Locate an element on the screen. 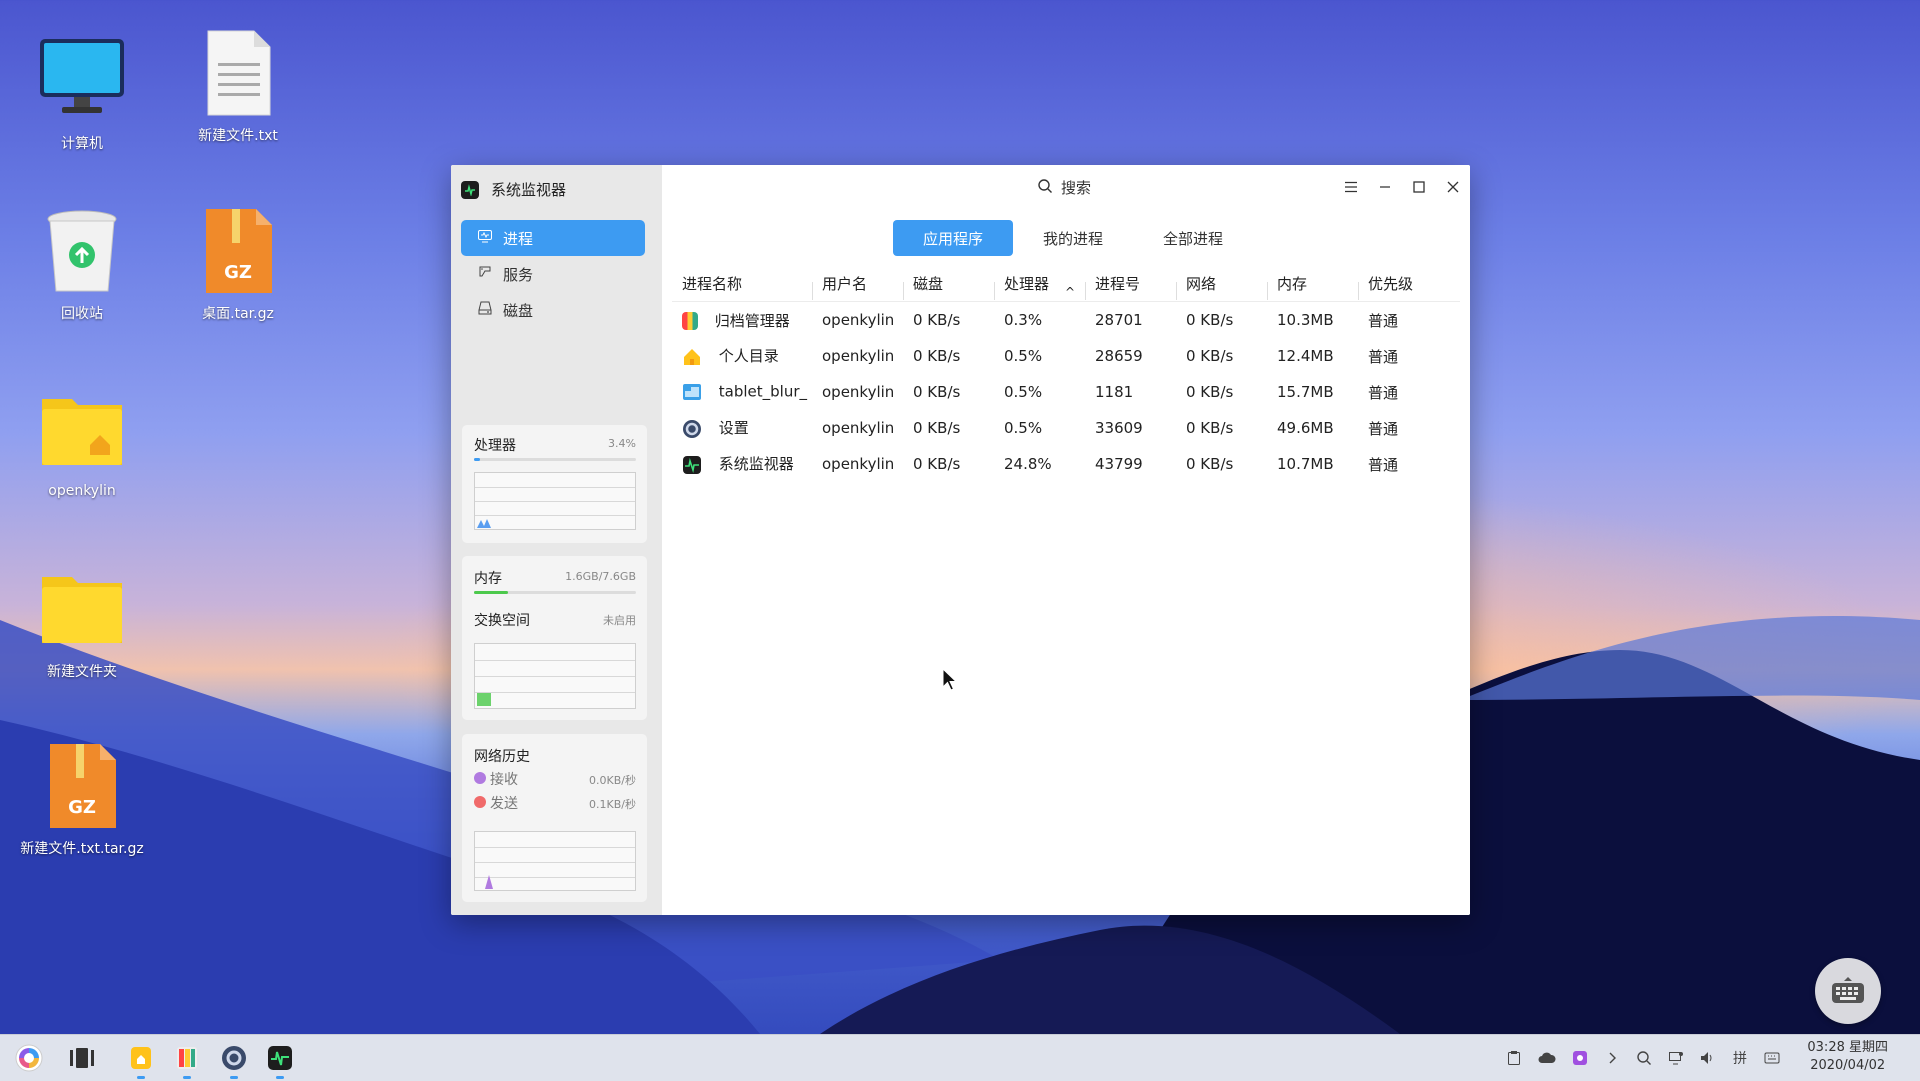  memory-usage-fill is located at coordinates (491, 592).